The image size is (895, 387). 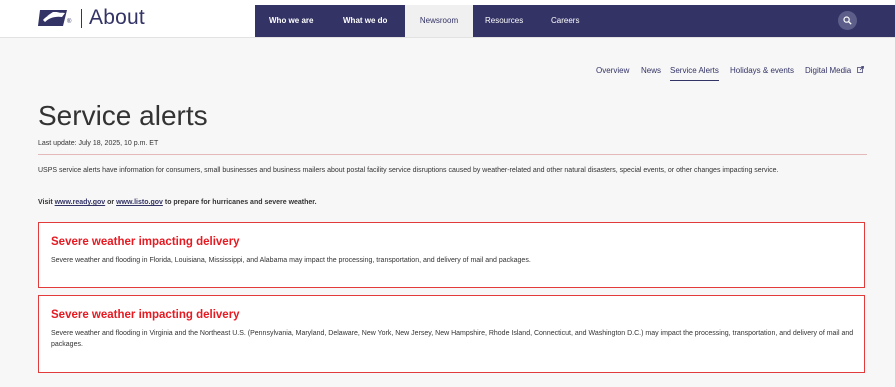 What do you see at coordinates (80, 202) in the screenshot?
I see `ready-gov-link: www.ready.gov` at bounding box center [80, 202].